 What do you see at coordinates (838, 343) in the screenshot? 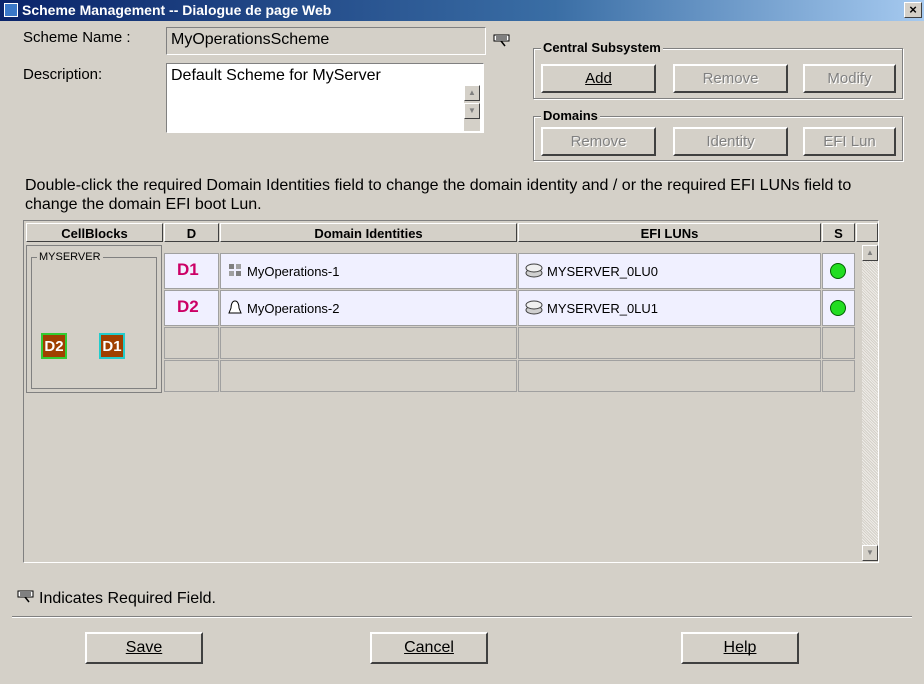
I see `table-row-3-status` at bounding box center [838, 343].